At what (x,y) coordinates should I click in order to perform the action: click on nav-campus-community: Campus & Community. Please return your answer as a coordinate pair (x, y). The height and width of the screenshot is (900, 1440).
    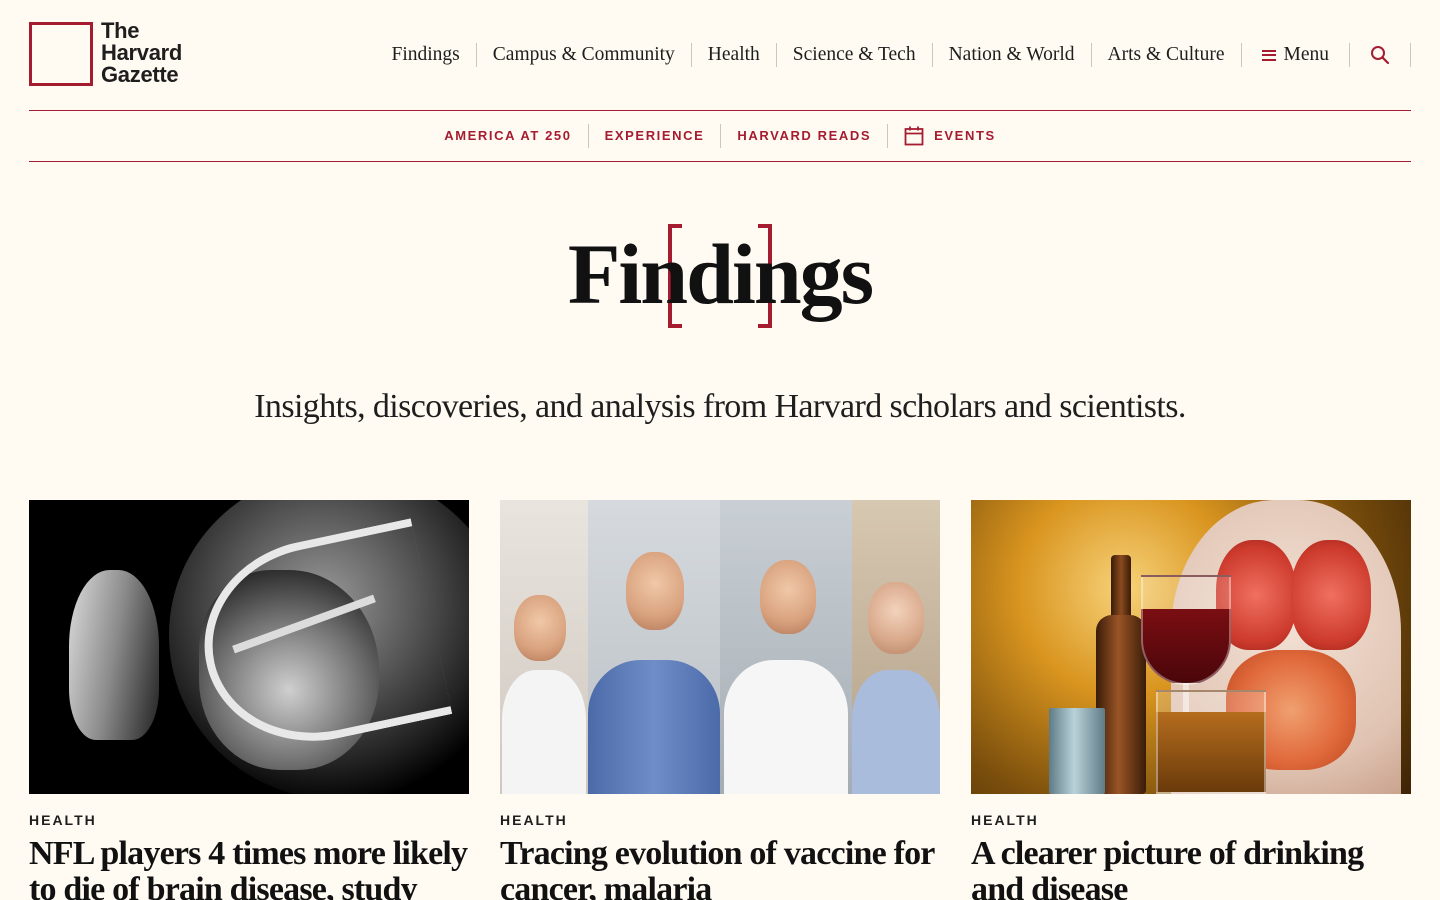
    Looking at the image, I should click on (584, 55).